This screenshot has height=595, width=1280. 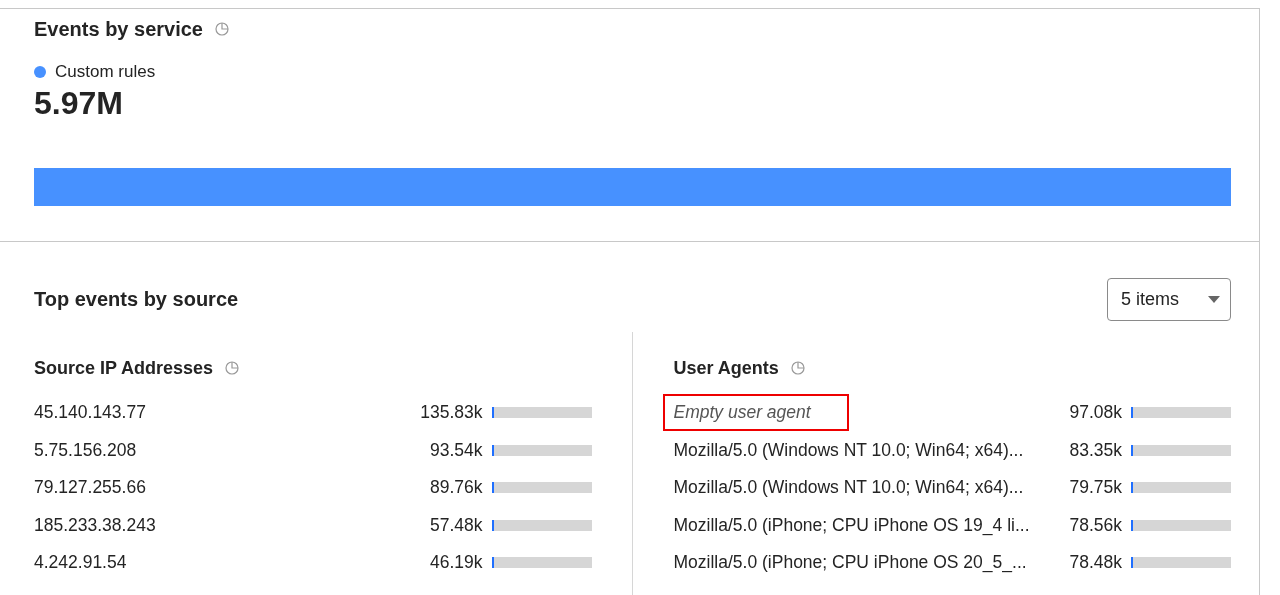 What do you see at coordinates (222, 413) in the screenshot?
I see `row-label: 45.140.143.77` at bounding box center [222, 413].